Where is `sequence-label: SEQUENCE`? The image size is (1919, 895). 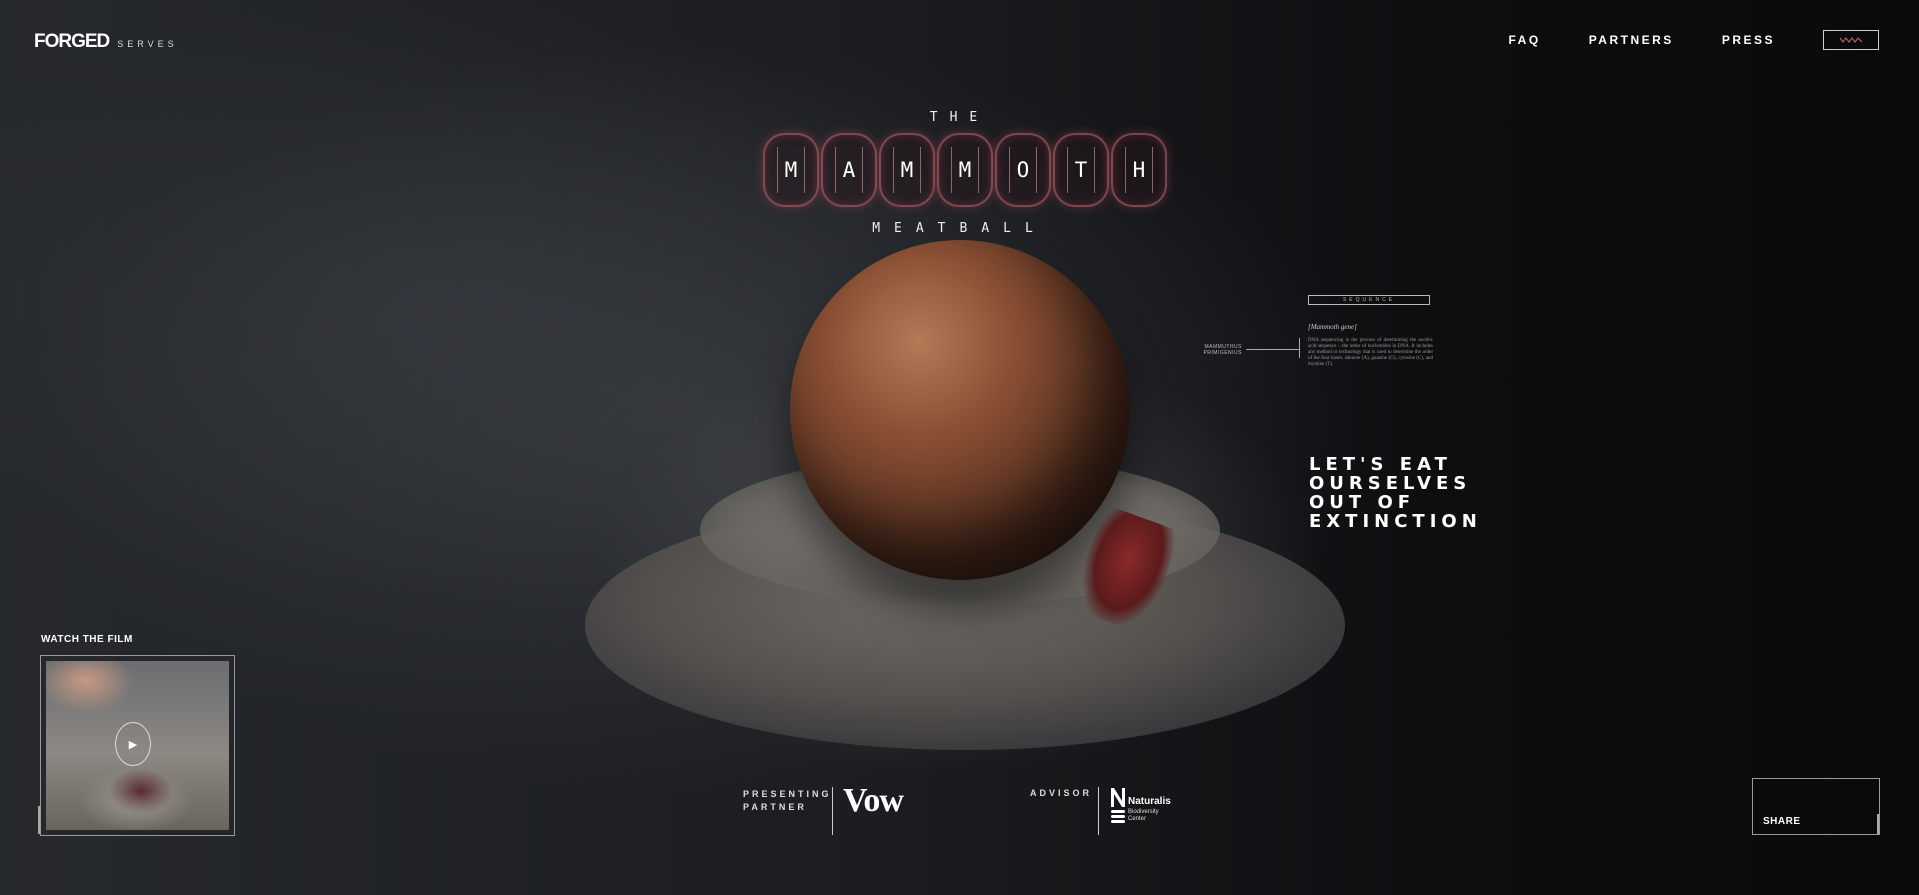
sequence-label: SEQUENCE is located at coordinates (1369, 300).